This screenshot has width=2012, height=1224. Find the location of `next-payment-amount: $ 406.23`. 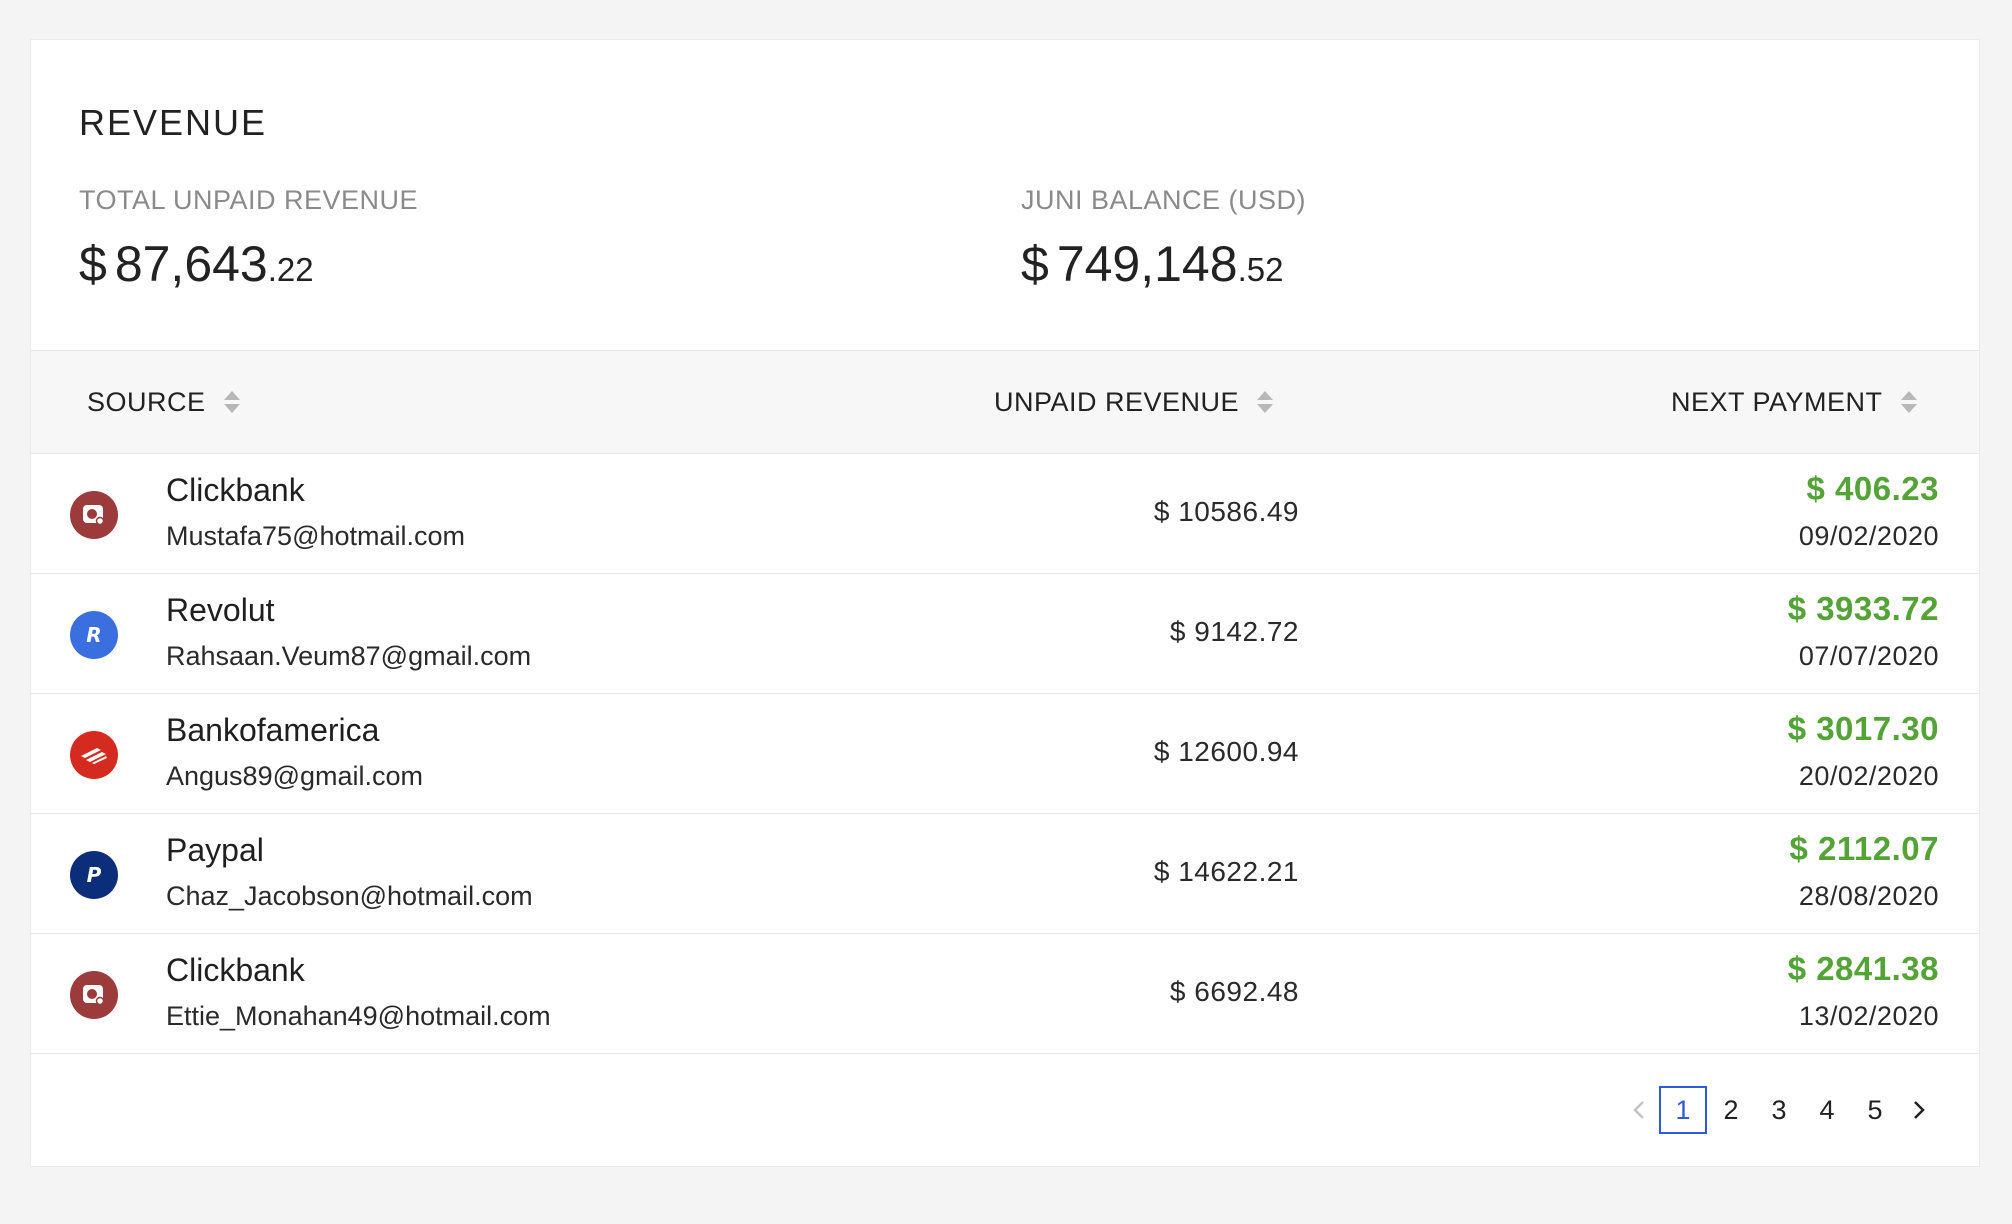

next-payment-amount: $ 406.23 is located at coordinates (1872, 488).